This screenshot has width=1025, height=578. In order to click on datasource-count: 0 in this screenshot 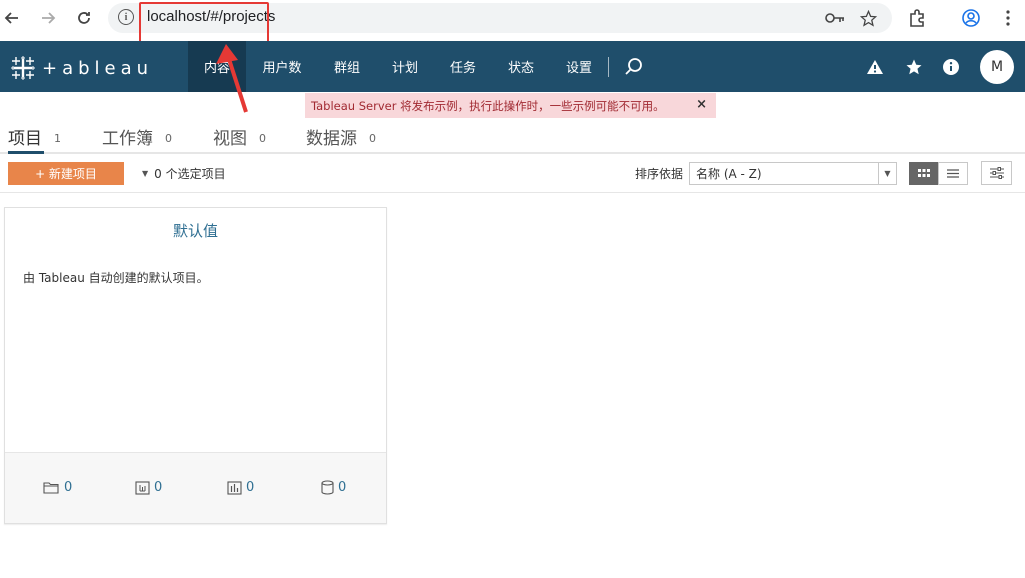, I will do `click(333, 487)`.